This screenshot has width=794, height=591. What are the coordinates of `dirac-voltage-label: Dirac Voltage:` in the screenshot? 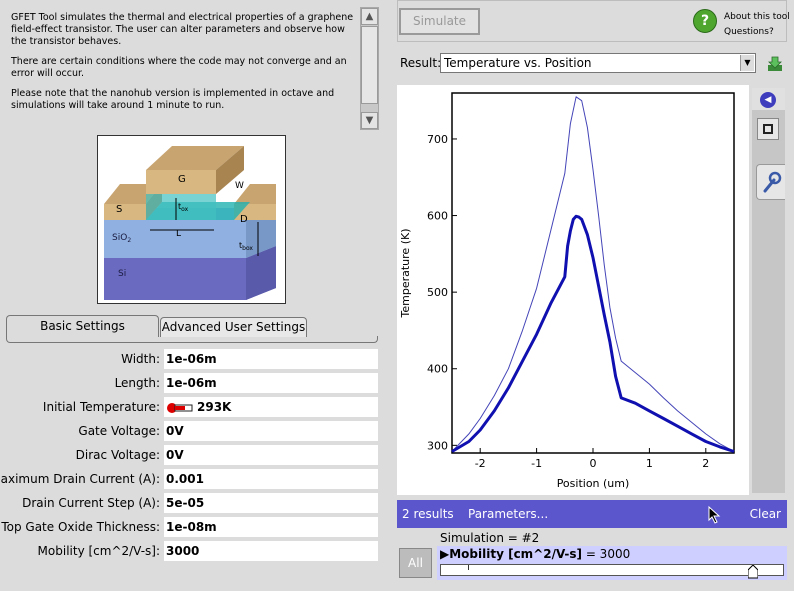 It's located at (117, 455).